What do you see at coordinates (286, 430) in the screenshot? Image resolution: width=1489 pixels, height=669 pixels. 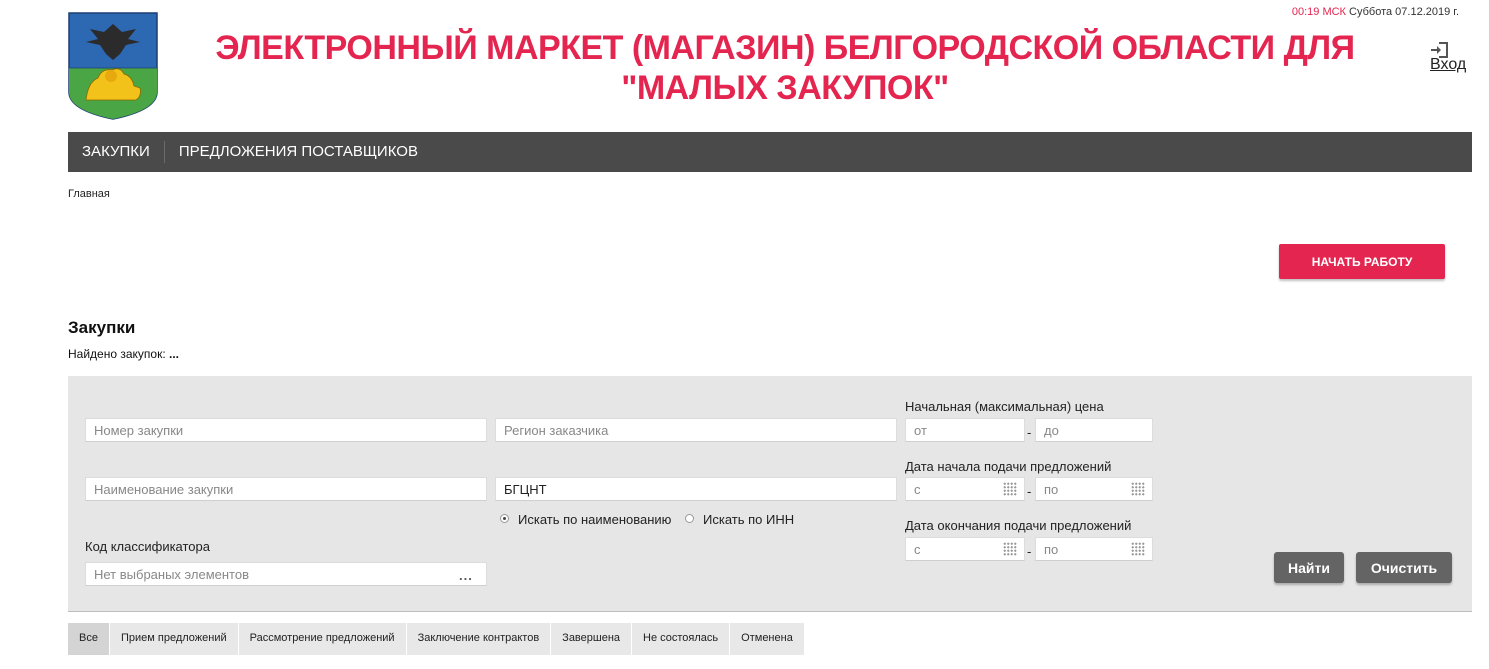 I see `purchase-number-input` at bounding box center [286, 430].